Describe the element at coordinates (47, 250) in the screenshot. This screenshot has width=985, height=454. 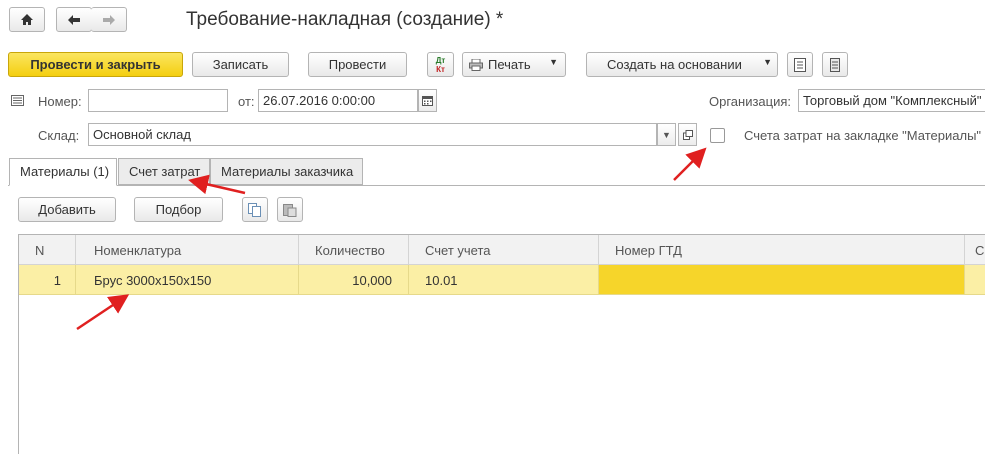
I see `column-header-n: N` at that location.